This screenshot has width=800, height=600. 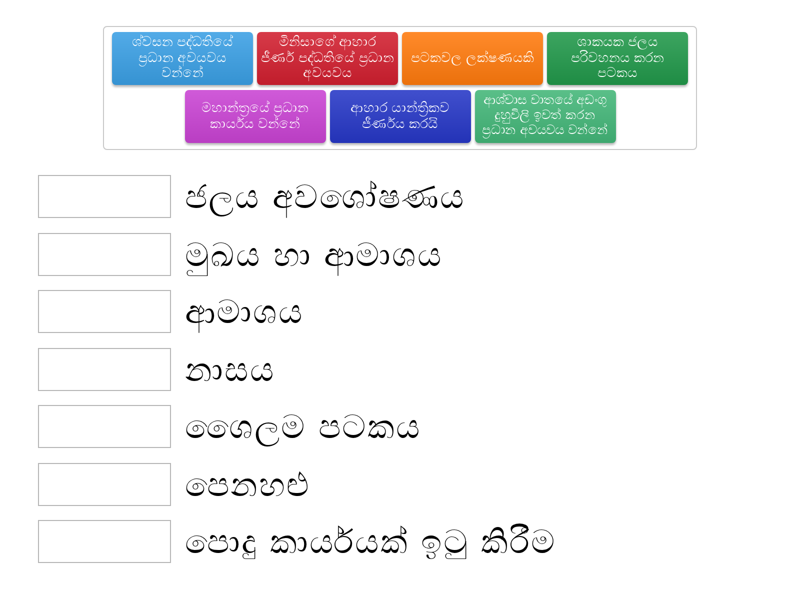 What do you see at coordinates (255, 116) in the screenshot?
I see `answer-tile: මහාන්ත්‍රයේ ප්‍රධාන කාර්යය වන්නේ` at bounding box center [255, 116].